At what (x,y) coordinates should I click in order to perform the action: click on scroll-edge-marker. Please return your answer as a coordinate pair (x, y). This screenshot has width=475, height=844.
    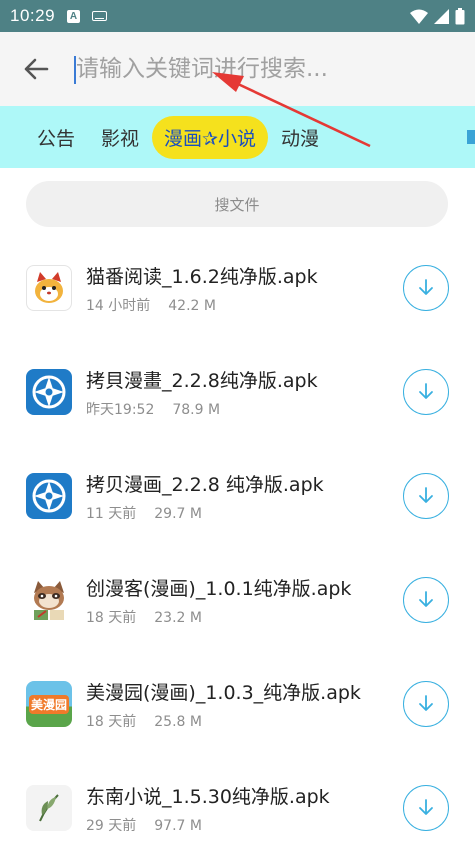
    Looking at the image, I should click on (471, 137).